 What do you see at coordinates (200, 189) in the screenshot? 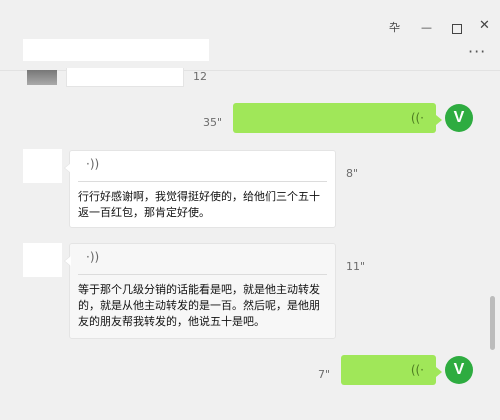
I see `received-voice-bubble: ·)) 行行好感谢啊，我觉得挺好使的，给他们三个五十返一百红包，那肯定好使。` at bounding box center [200, 189].